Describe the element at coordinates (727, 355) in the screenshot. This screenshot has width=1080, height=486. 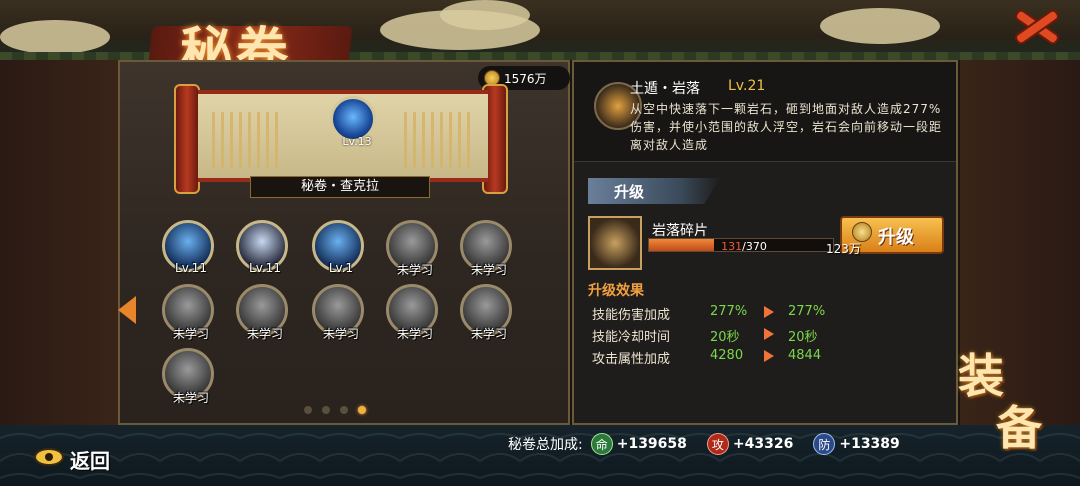
I see `effect-current: 4280` at that location.